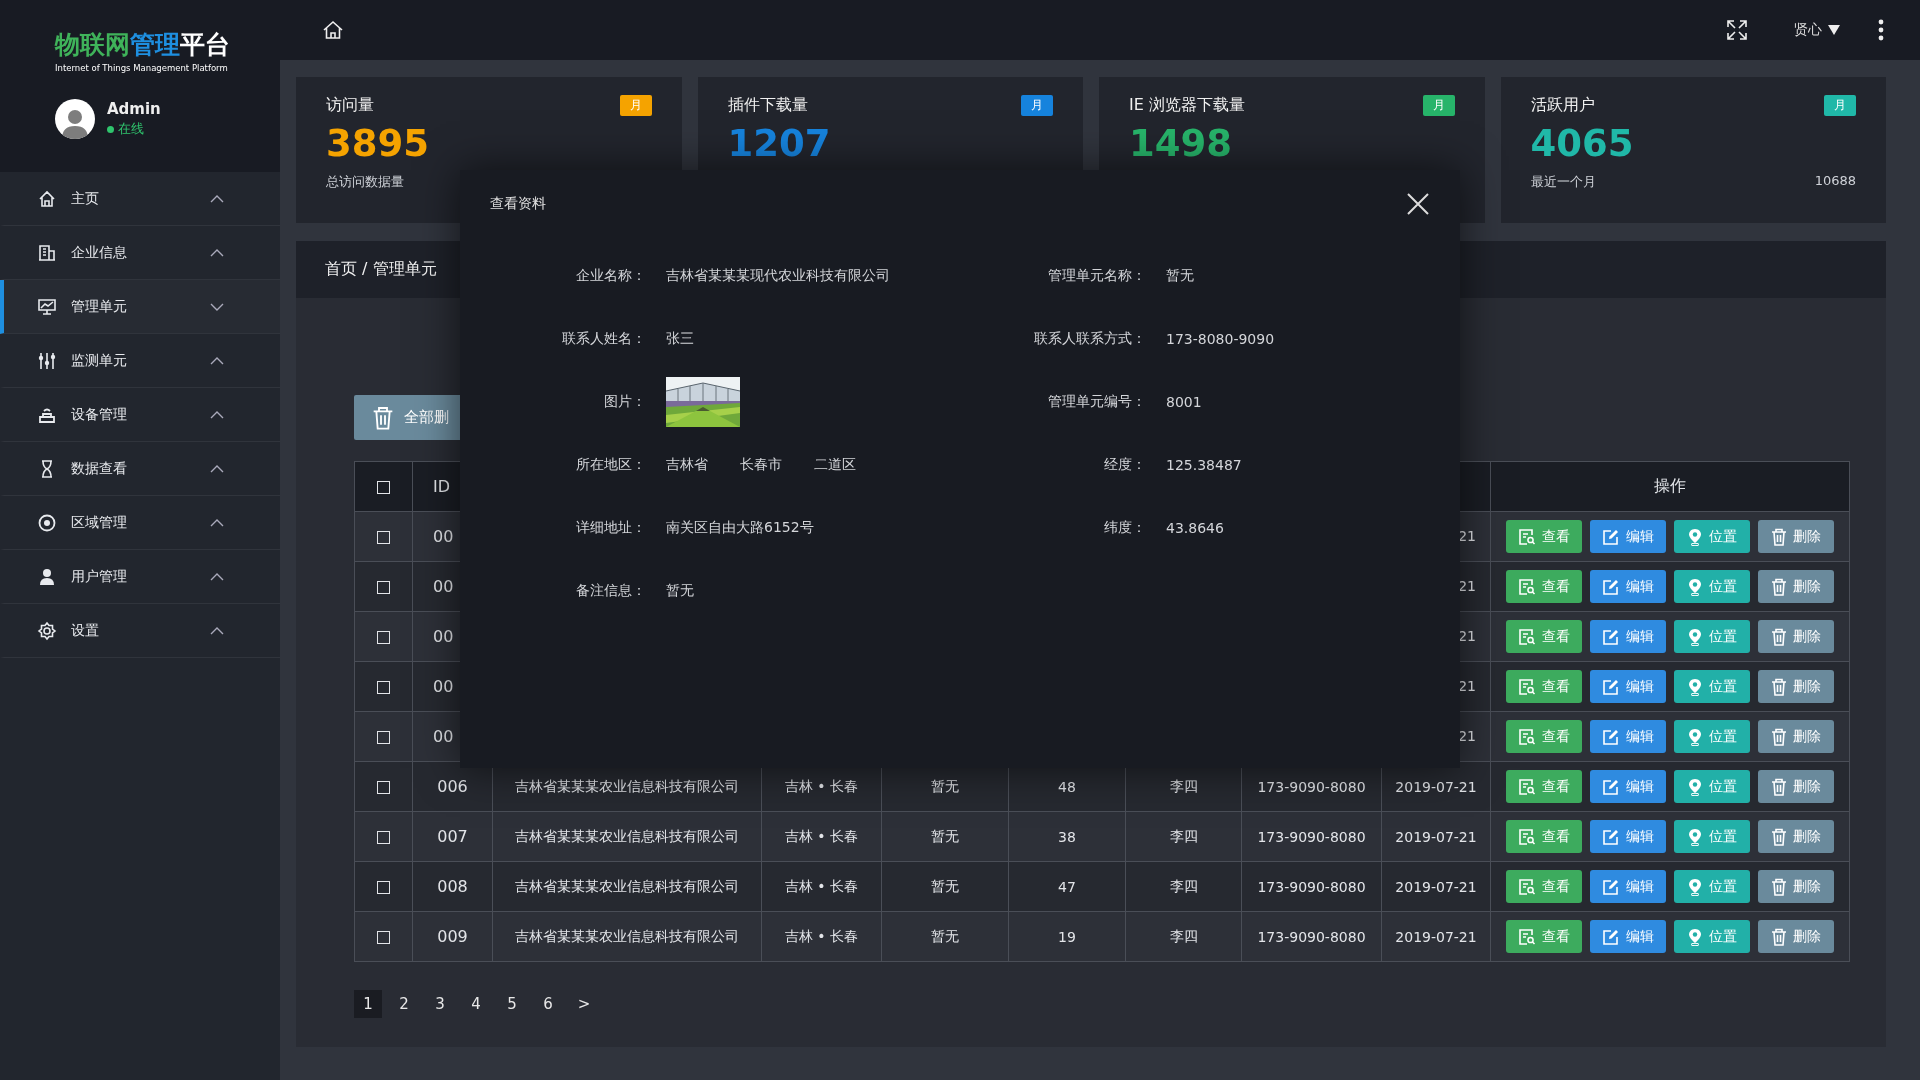  What do you see at coordinates (1881, 30) in the screenshot?
I see `more-icon` at bounding box center [1881, 30].